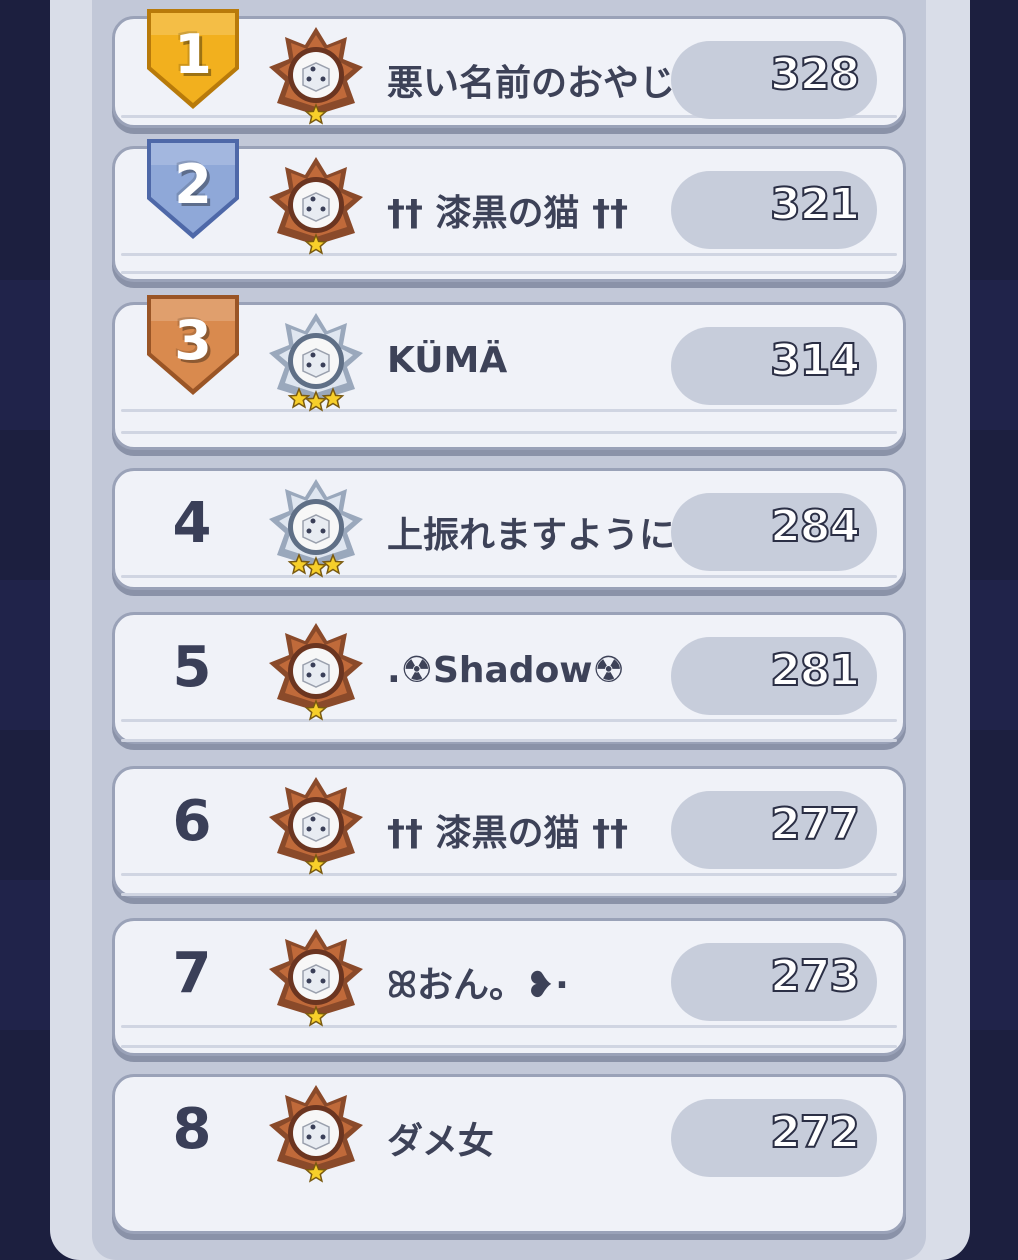  What do you see at coordinates (509, 1154) in the screenshot?
I see `leaderboard-row: 8 ダメ女 272` at bounding box center [509, 1154].